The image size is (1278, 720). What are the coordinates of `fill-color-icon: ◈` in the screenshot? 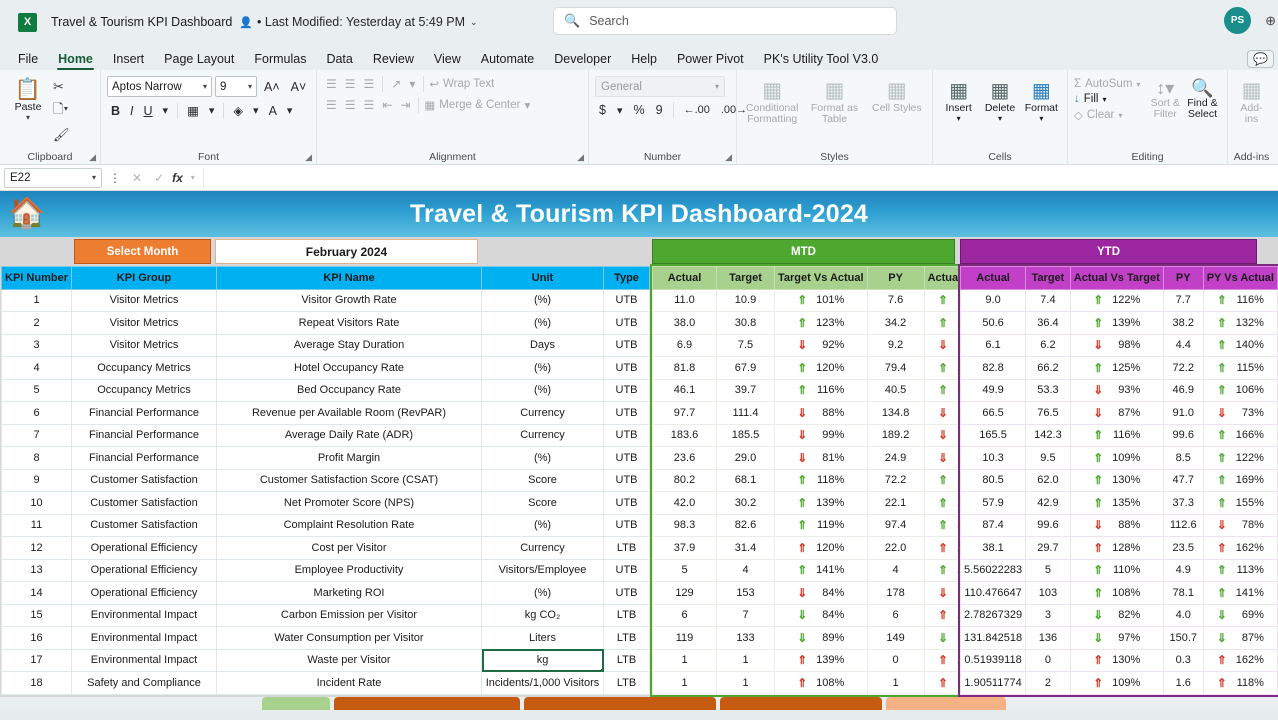 It's located at (238, 110).